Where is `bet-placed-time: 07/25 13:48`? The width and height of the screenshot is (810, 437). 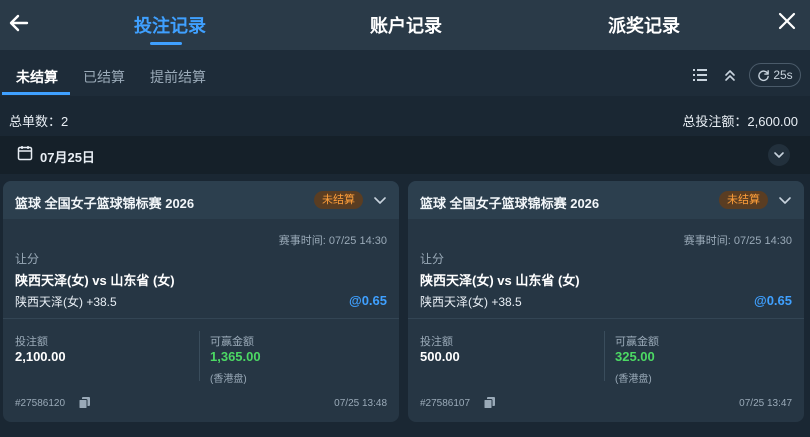 bet-placed-time: 07/25 13:48 is located at coordinates (360, 403).